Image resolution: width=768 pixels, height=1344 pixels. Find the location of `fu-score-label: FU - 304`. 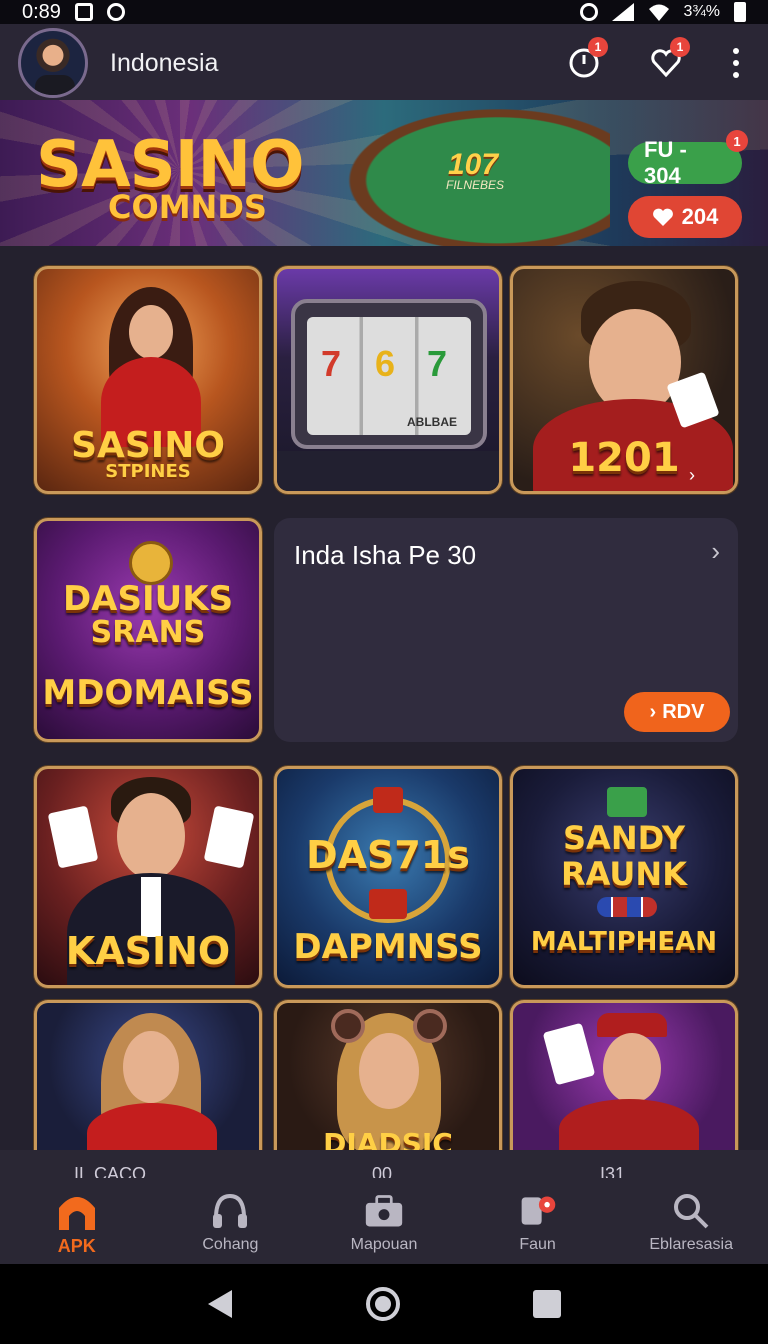

fu-score-label: FU - 304 is located at coordinates (665, 162).